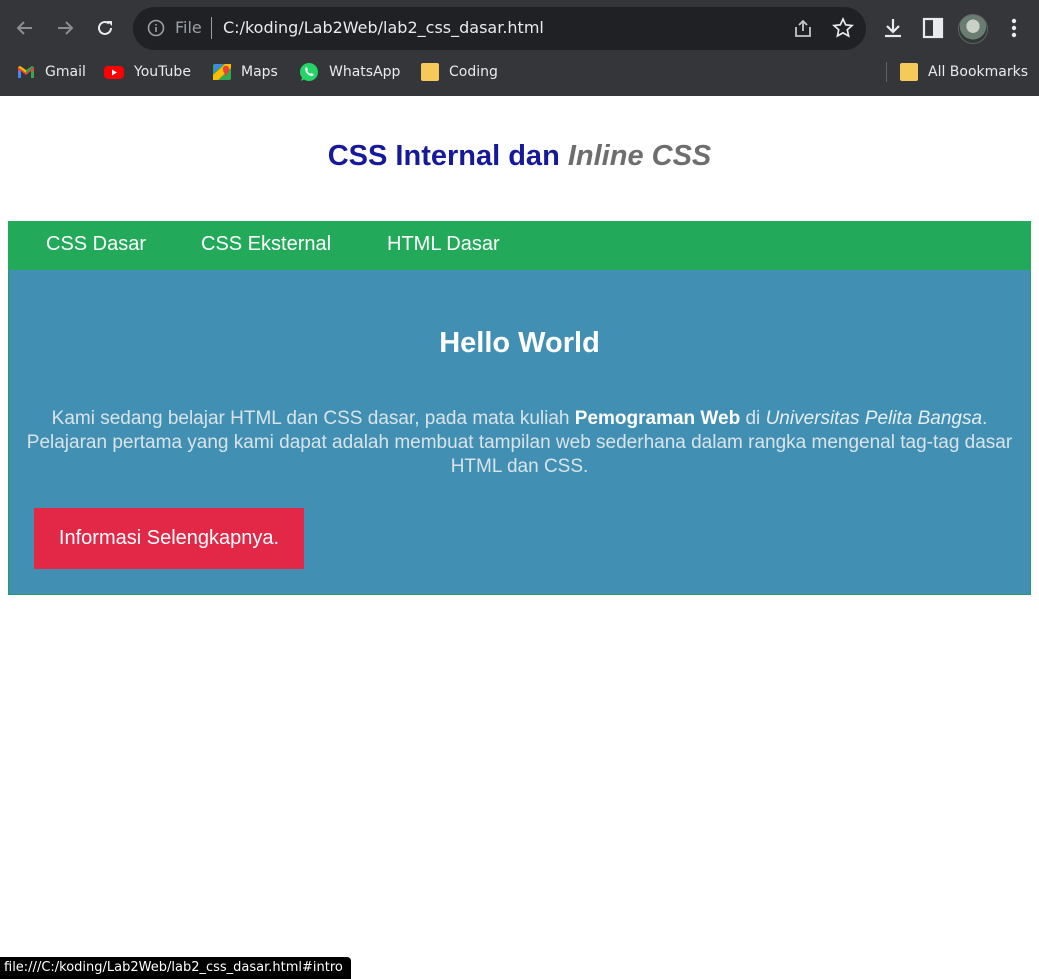 Image resolution: width=1039 pixels, height=979 pixels. Describe the element at coordinates (259, 72) in the screenshot. I see `bookmark-label: Maps` at that location.